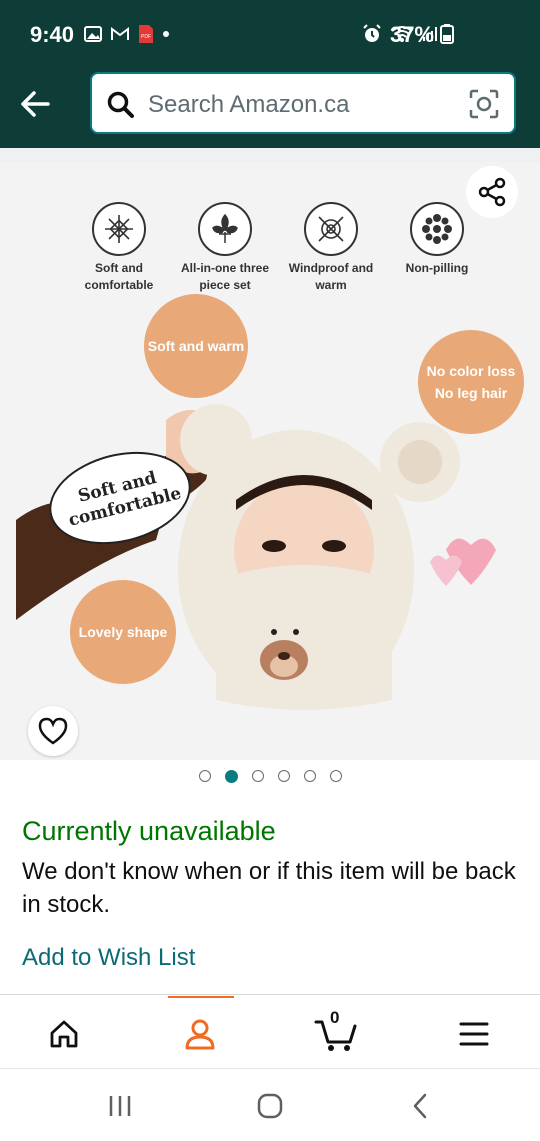  What do you see at coordinates (225, 248) in the screenshot?
I see `feature-three-piece: All-in-one three piece set` at bounding box center [225, 248].